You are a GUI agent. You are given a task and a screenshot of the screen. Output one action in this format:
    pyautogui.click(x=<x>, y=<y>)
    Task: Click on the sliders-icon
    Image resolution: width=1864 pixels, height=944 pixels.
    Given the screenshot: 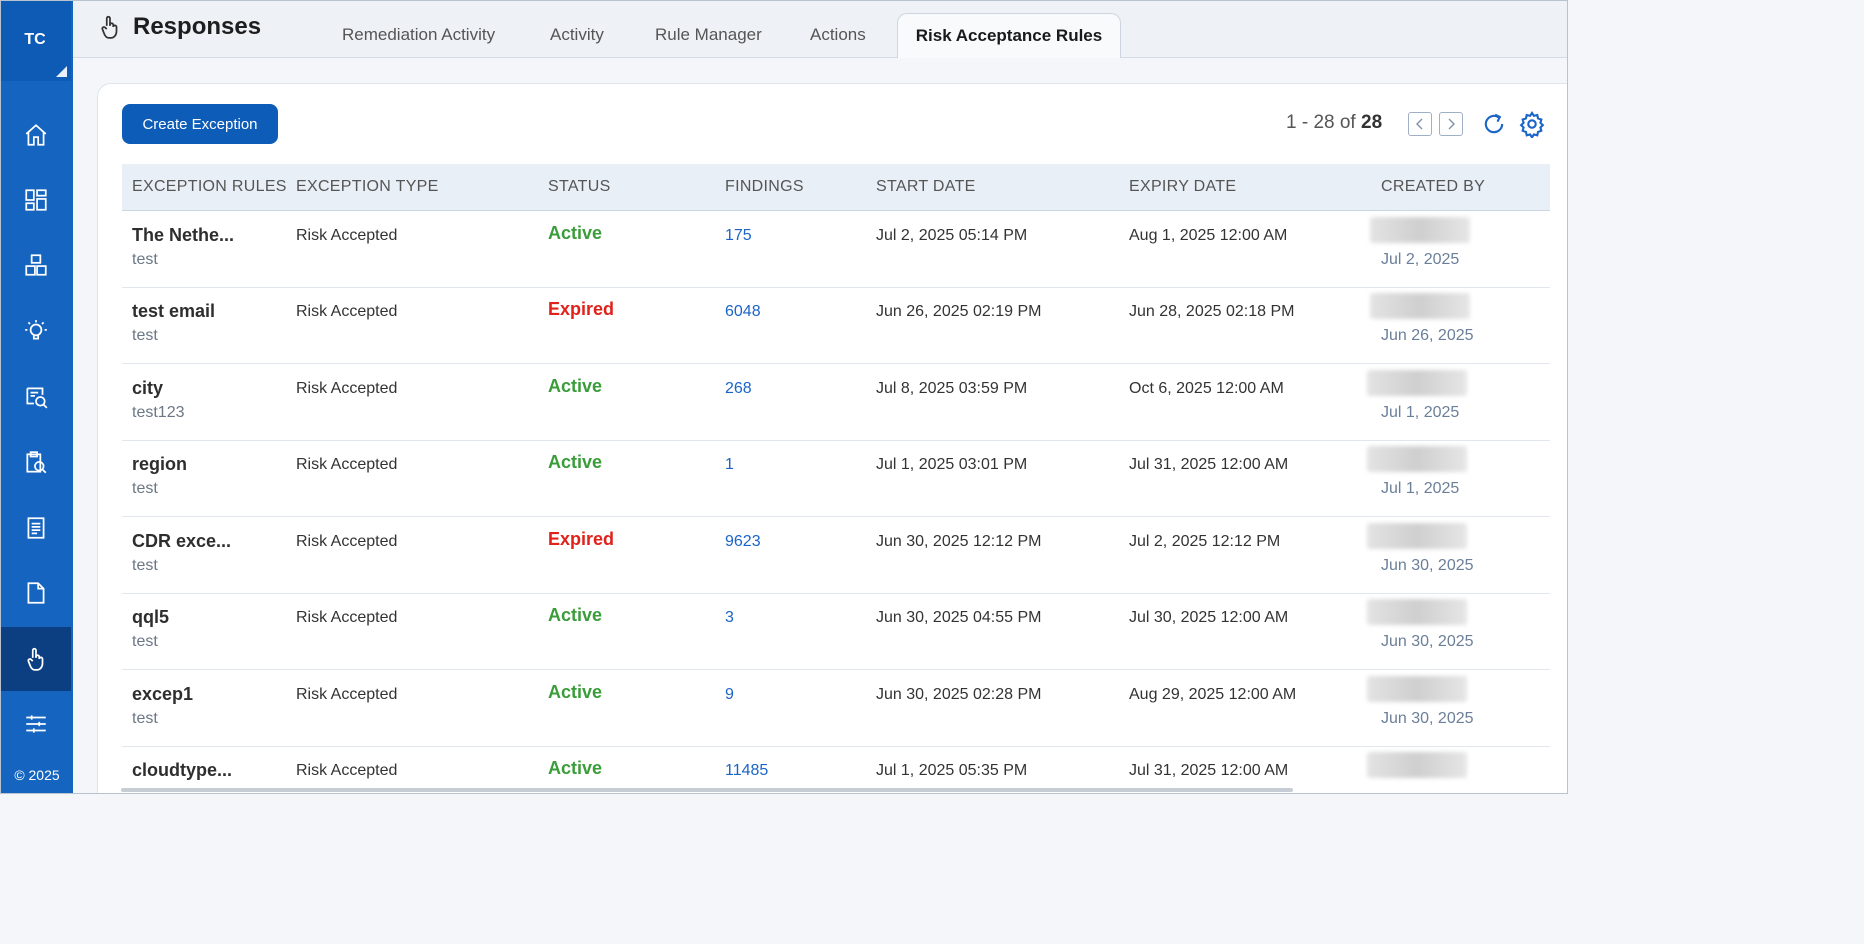 What is the action you would take?
    pyautogui.click(x=36, y=724)
    